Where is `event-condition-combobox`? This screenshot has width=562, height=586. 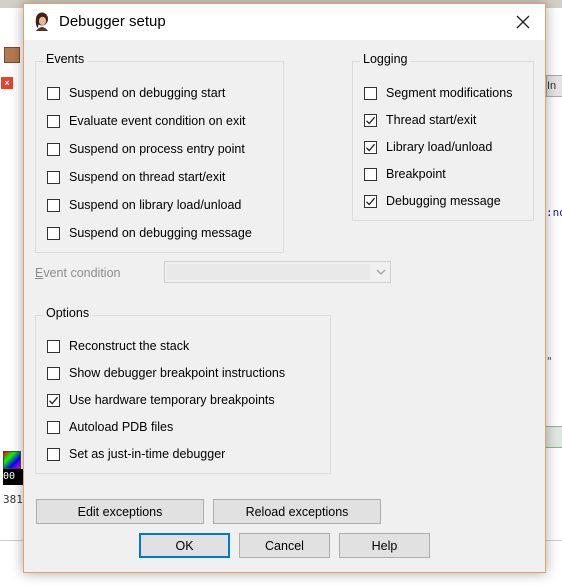
event-condition-combobox is located at coordinates (277, 272).